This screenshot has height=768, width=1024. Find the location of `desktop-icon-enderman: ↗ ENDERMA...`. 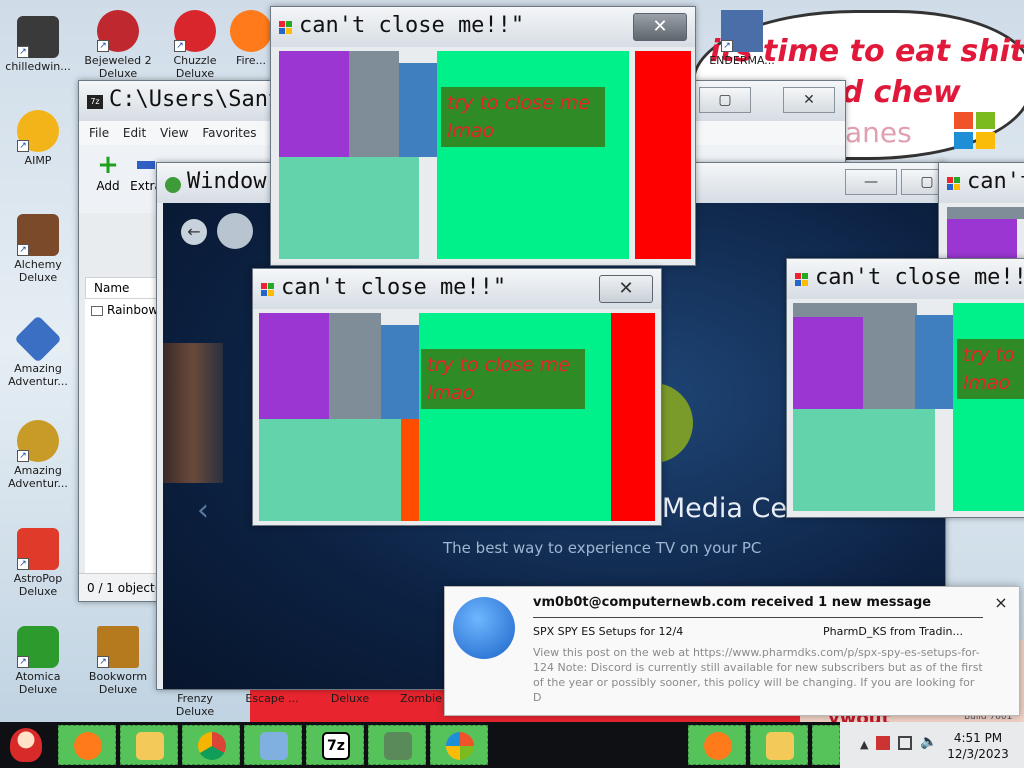

desktop-icon-enderman: ↗ ENDERMA... is located at coordinates (742, 38).